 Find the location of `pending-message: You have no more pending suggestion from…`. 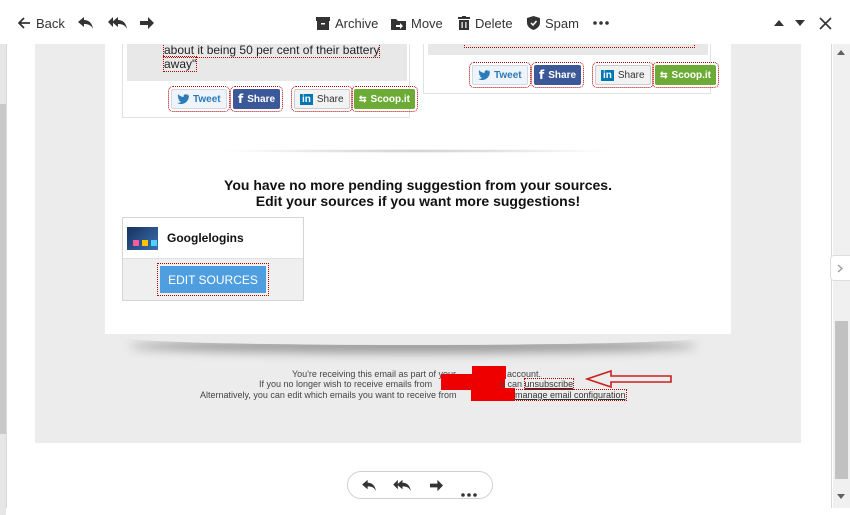

pending-message: You have no more pending suggestion from… is located at coordinates (418, 193).